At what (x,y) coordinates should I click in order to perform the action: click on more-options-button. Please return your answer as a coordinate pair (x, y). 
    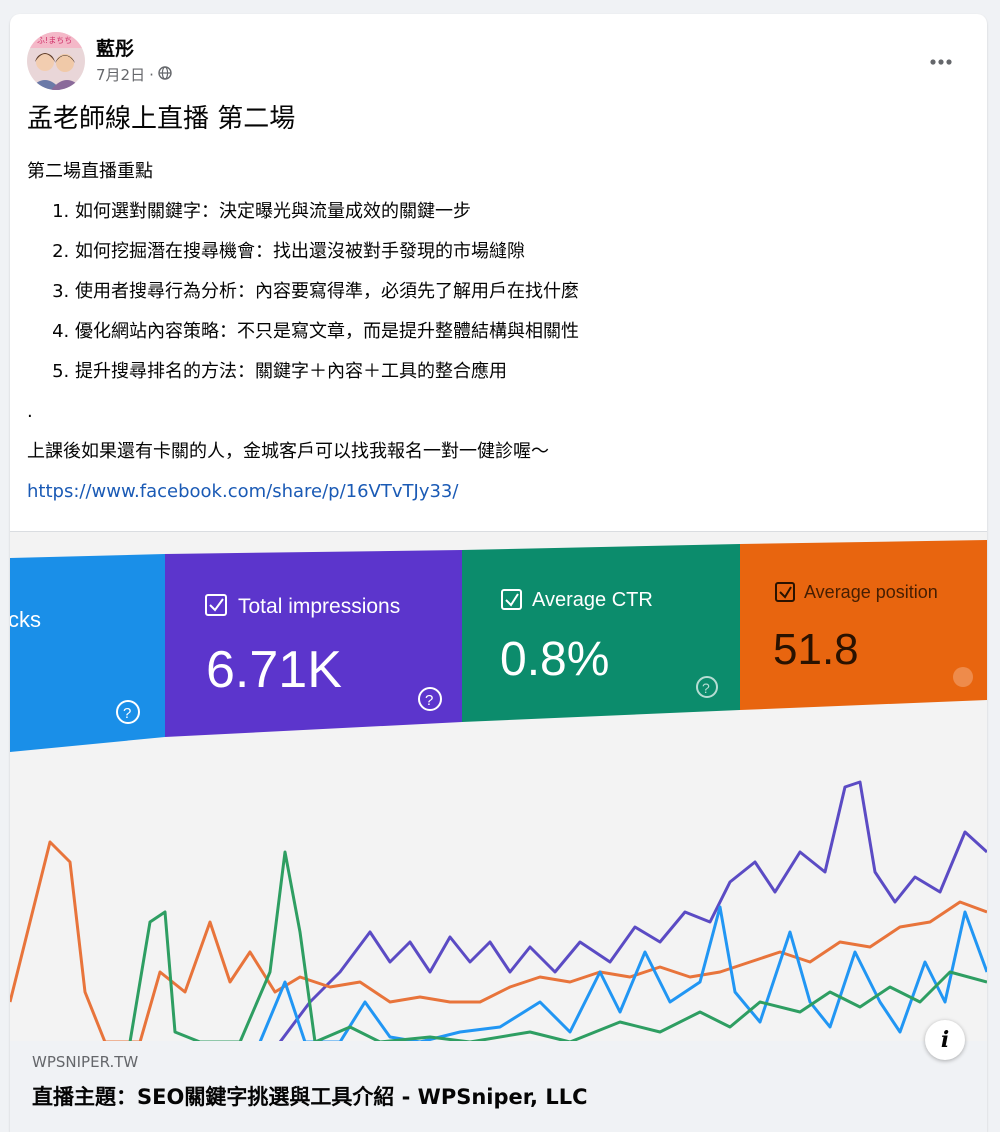
    Looking at the image, I should click on (941, 62).